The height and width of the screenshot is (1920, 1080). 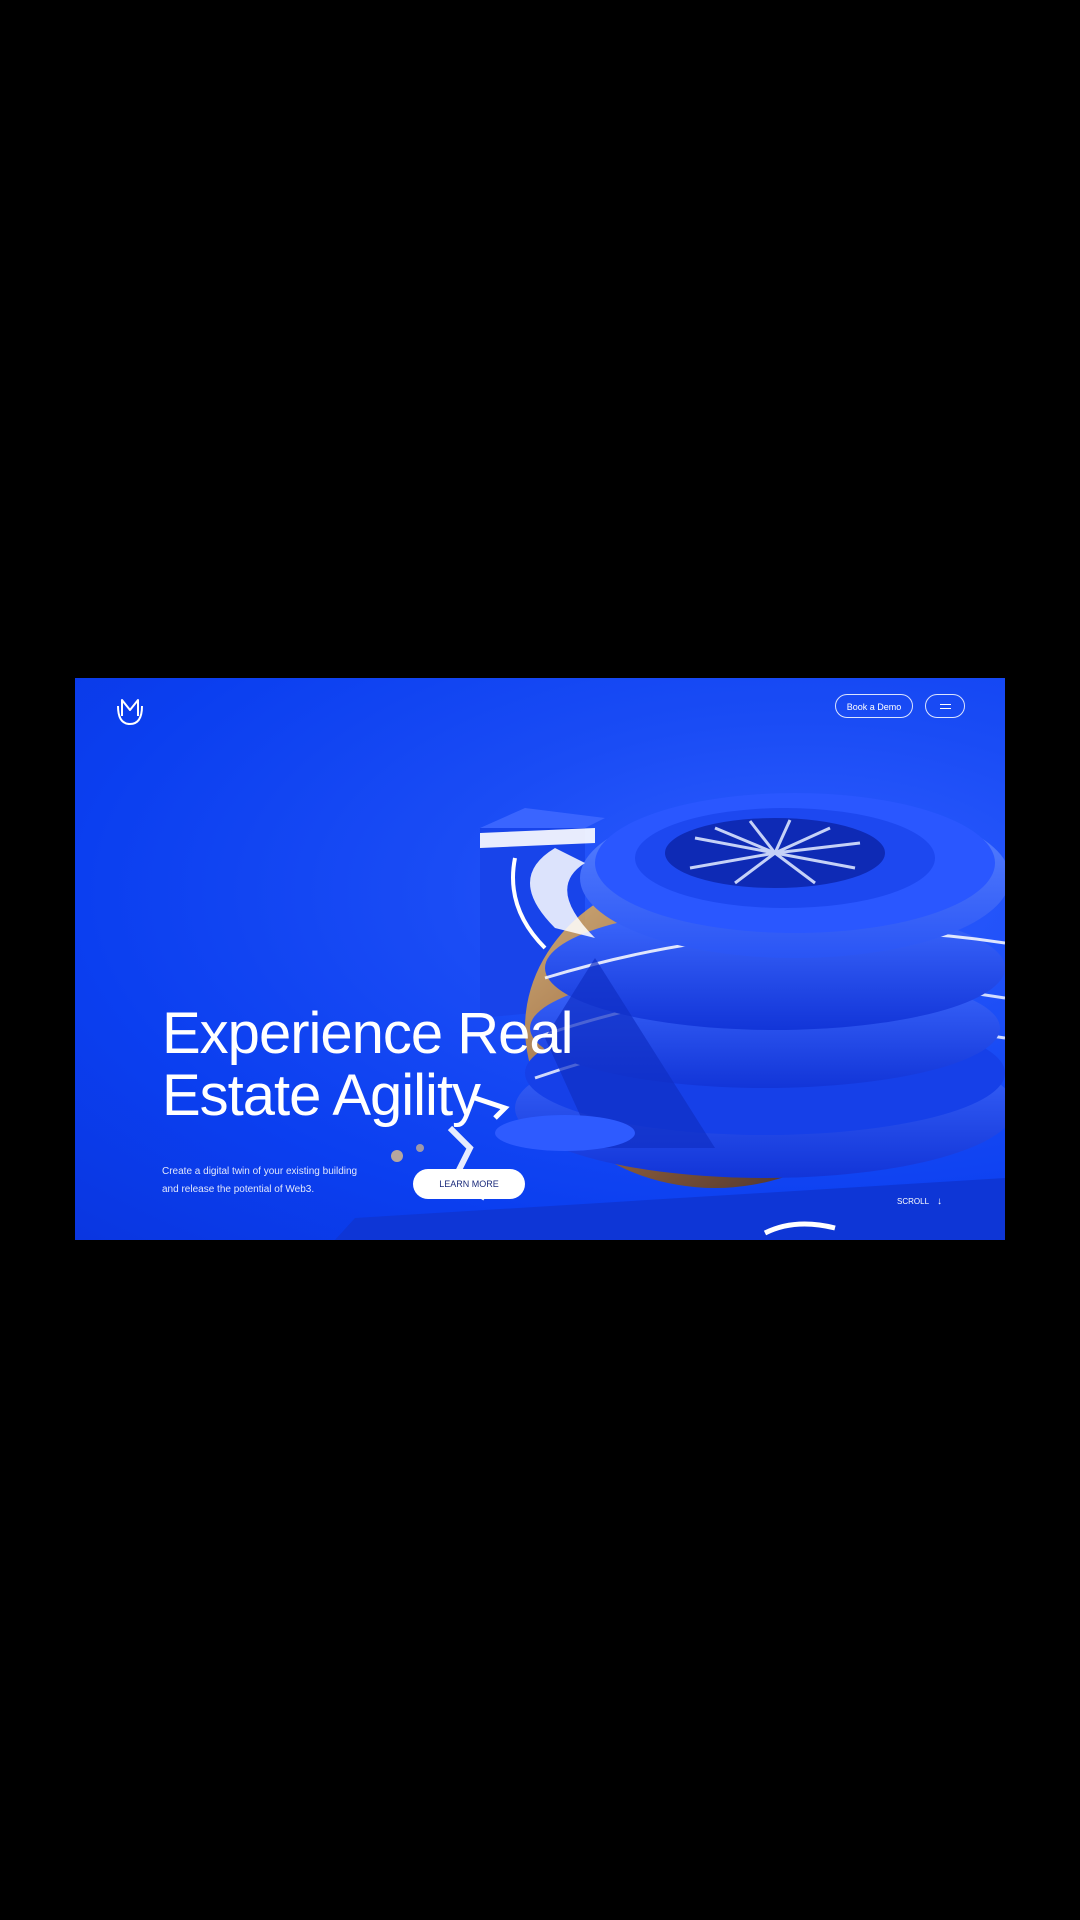 I want to click on scroll-label: SCROLL, so click(x=913, y=1201).